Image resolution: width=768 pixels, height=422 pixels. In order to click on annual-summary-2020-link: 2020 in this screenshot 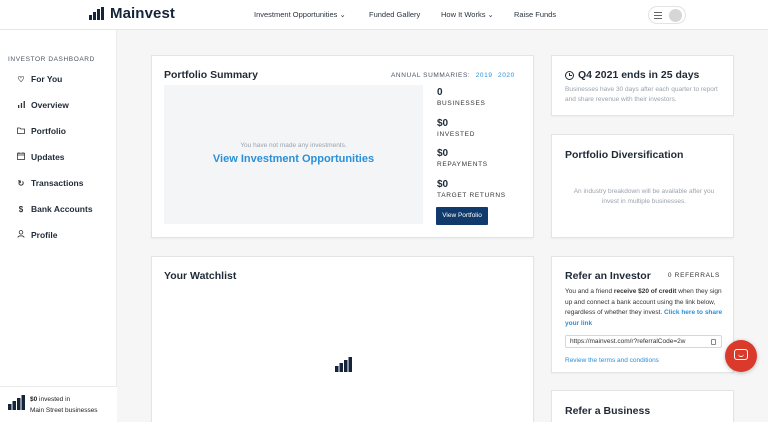, I will do `click(506, 75)`.